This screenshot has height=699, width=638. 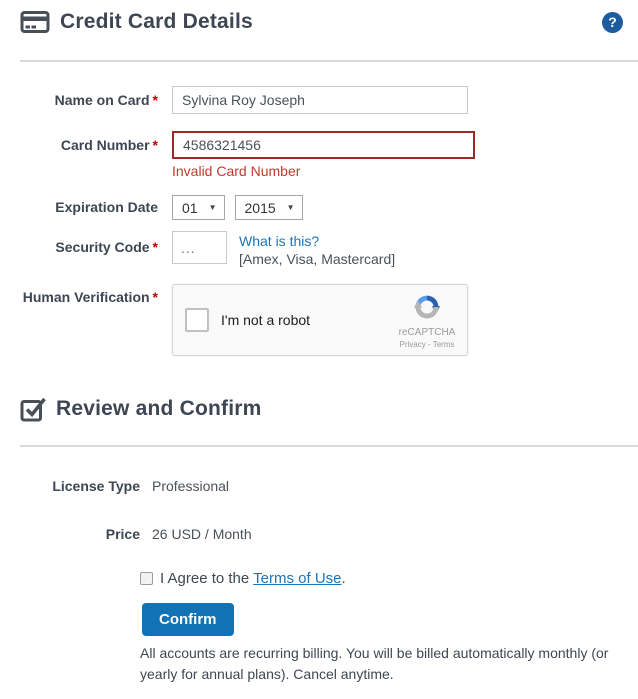 What do you see at coordinates (444, 344) in the screenshot?
I see `recaptcha-terms-link: Terms` at bounding box center [444, 344].